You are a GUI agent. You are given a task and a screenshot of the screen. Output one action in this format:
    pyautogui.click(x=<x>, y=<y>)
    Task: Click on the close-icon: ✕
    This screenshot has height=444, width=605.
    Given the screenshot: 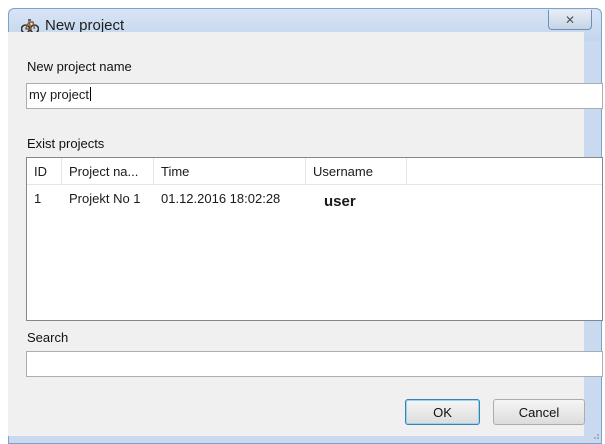 What is the action you would take?
    pyautogui.click(x=570, y=19)
    